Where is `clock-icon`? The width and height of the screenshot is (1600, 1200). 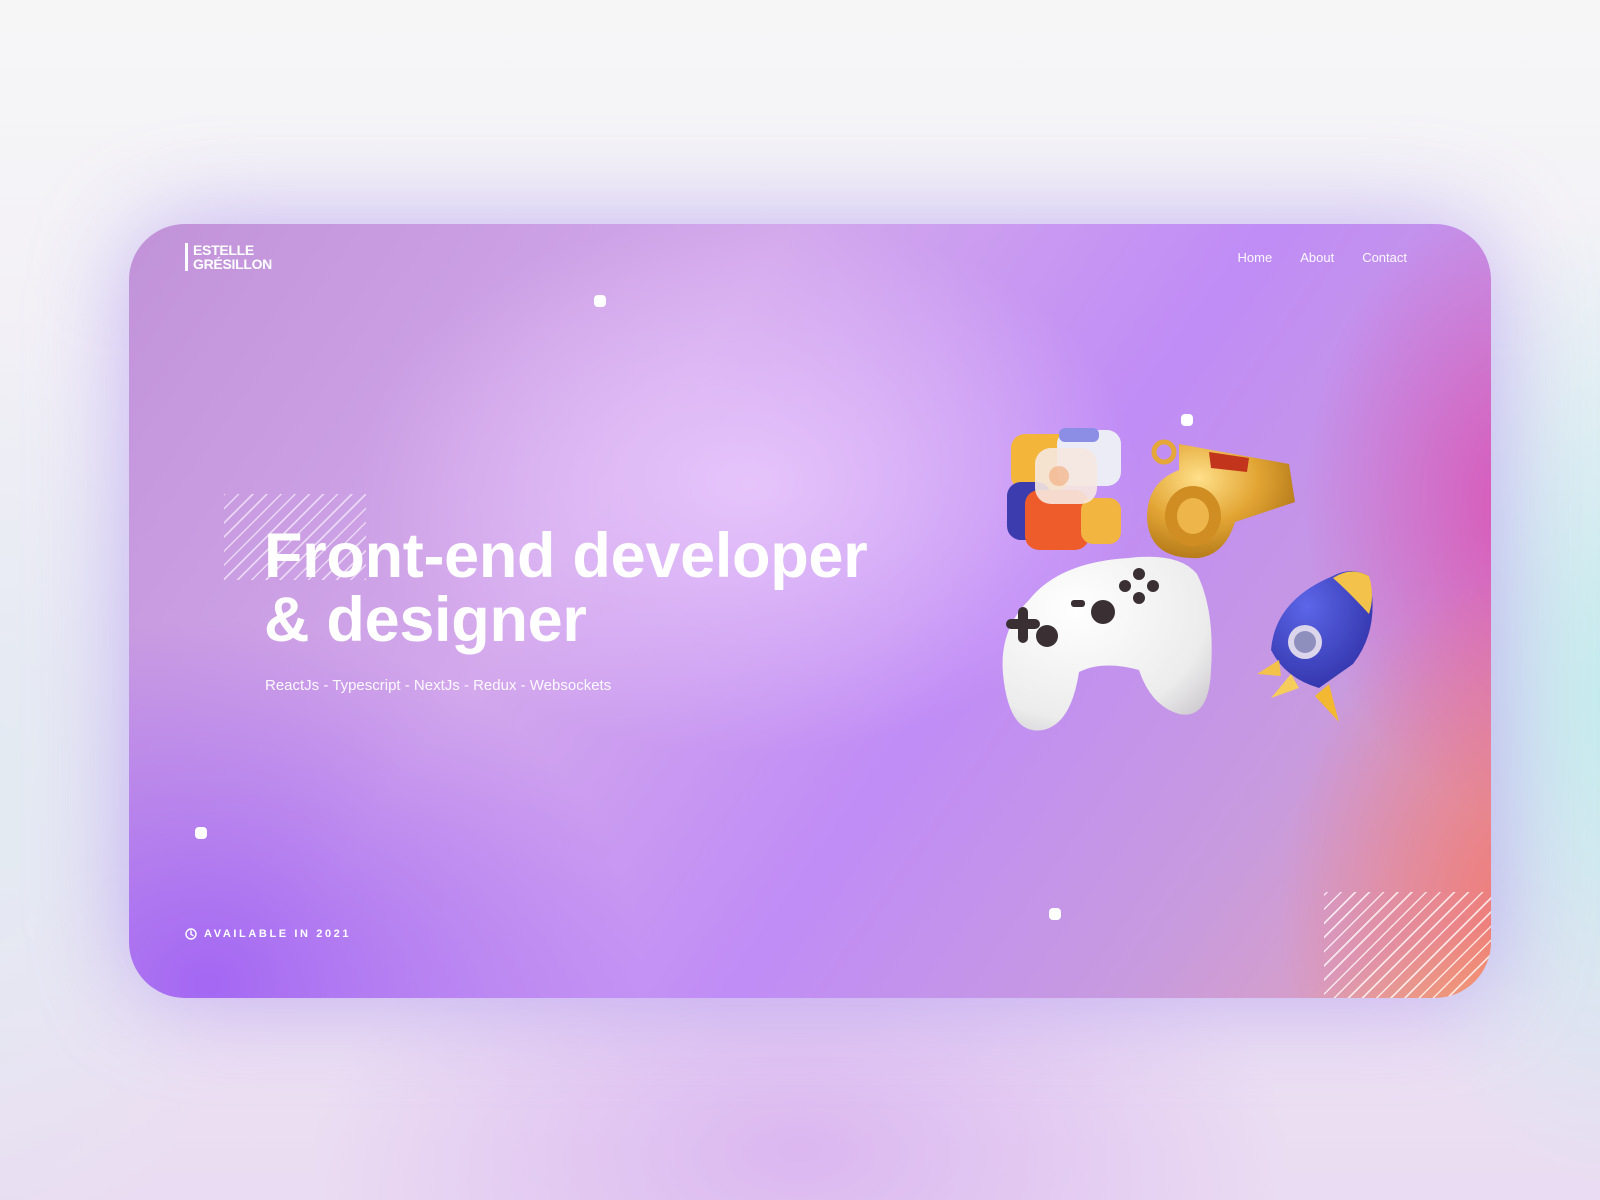
clock-icon is located at coordinates (191, 934).